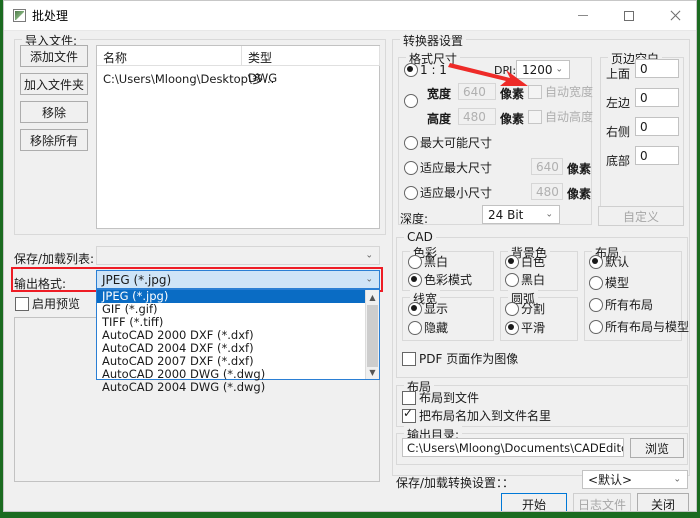 This screenshot has height=518, width=700. I want to click on fit-max-size-radio: 适应最大尺寸, so click(448, 168).